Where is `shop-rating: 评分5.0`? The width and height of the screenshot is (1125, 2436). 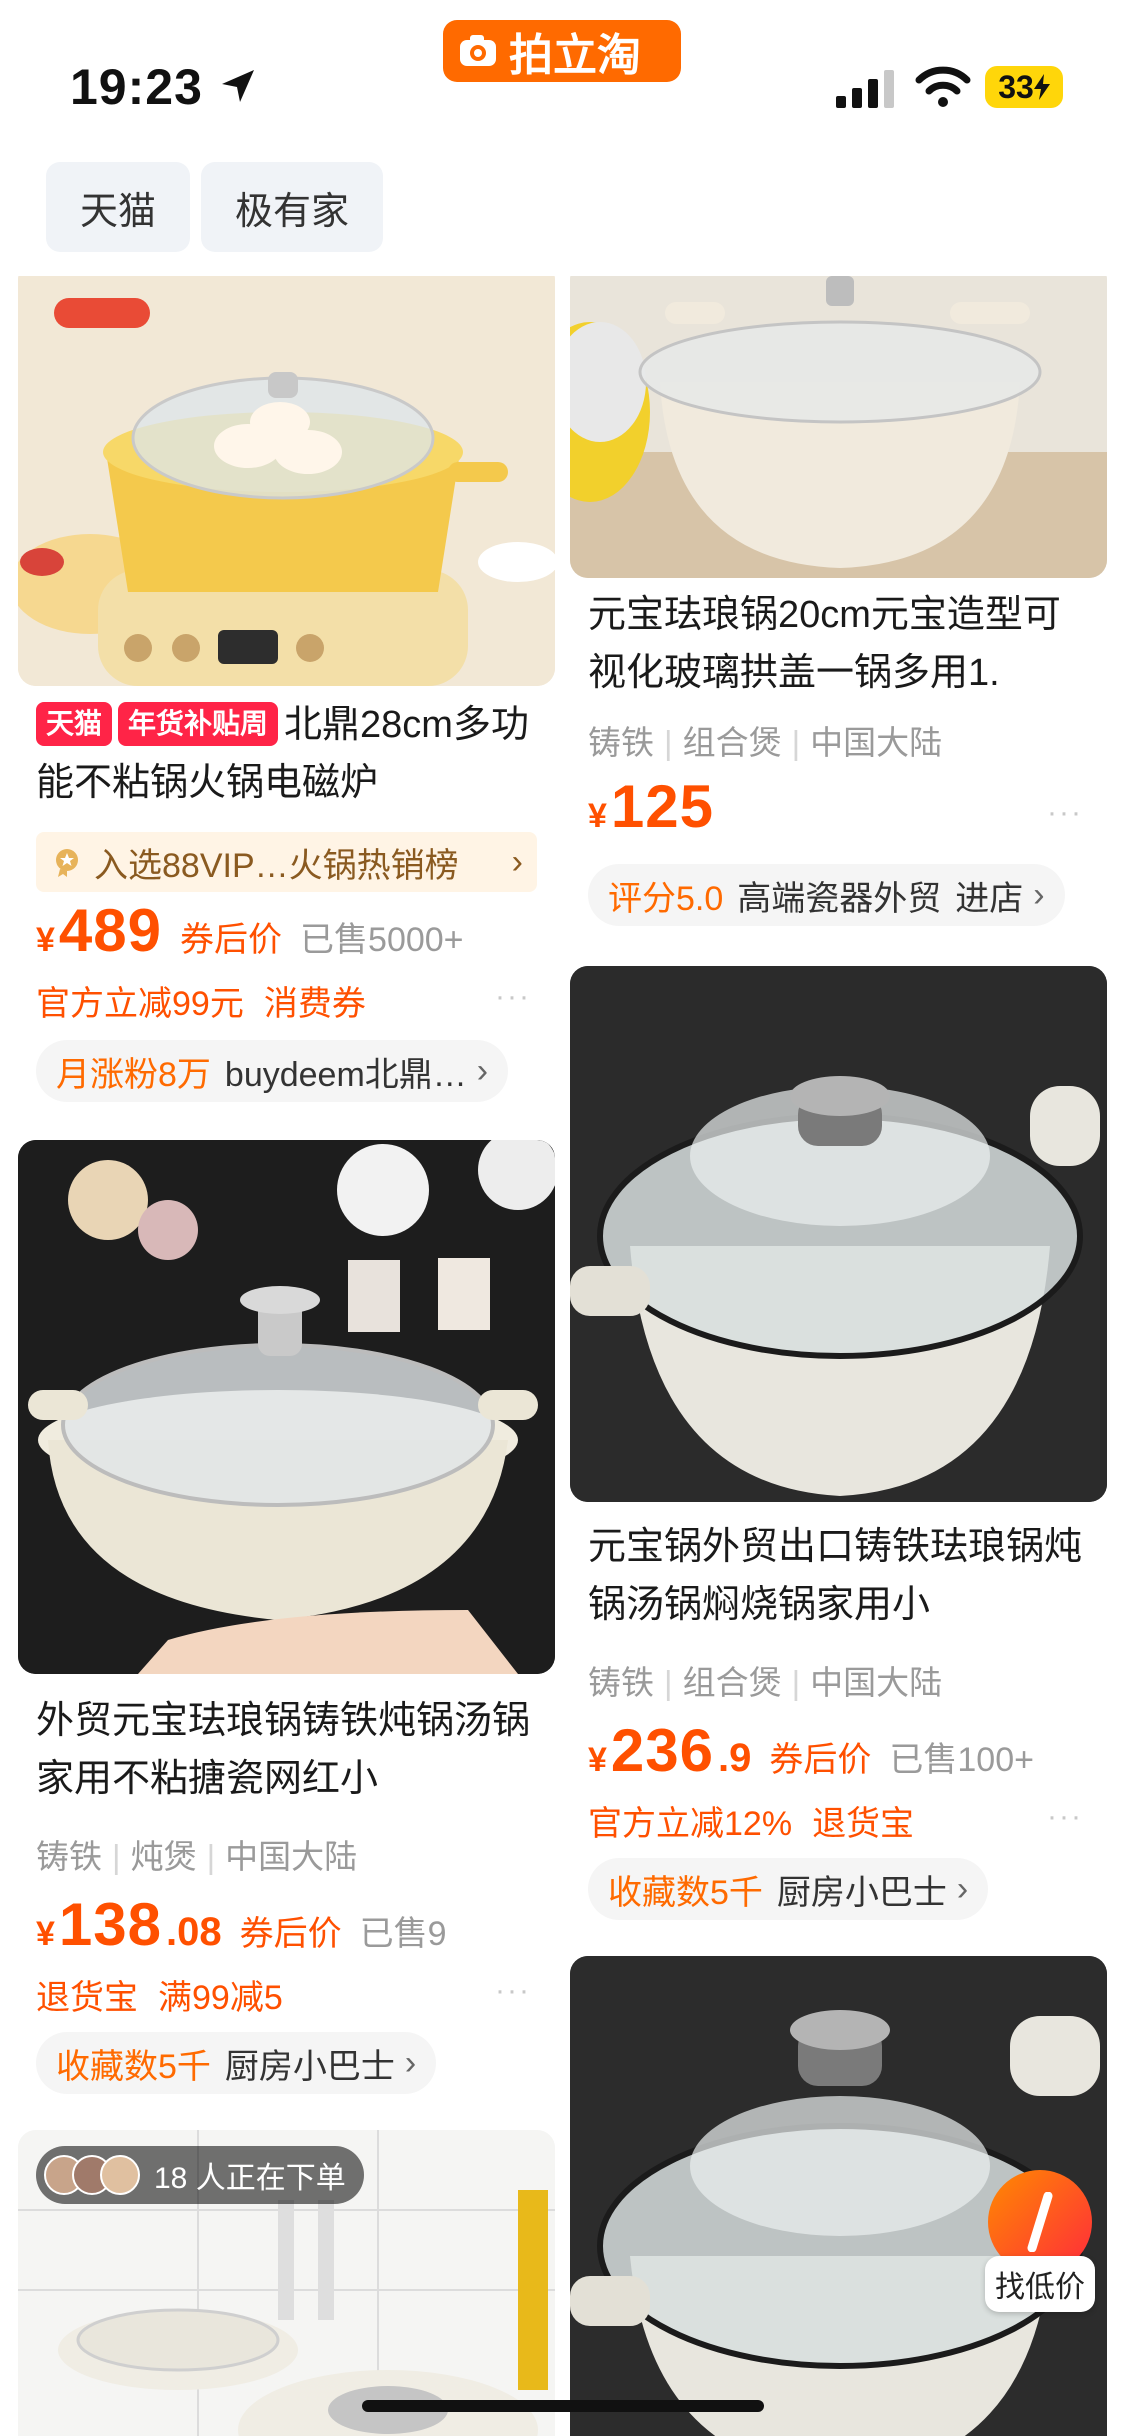 shop-rating: 评分5.0 is located at coordinates (666, 898).